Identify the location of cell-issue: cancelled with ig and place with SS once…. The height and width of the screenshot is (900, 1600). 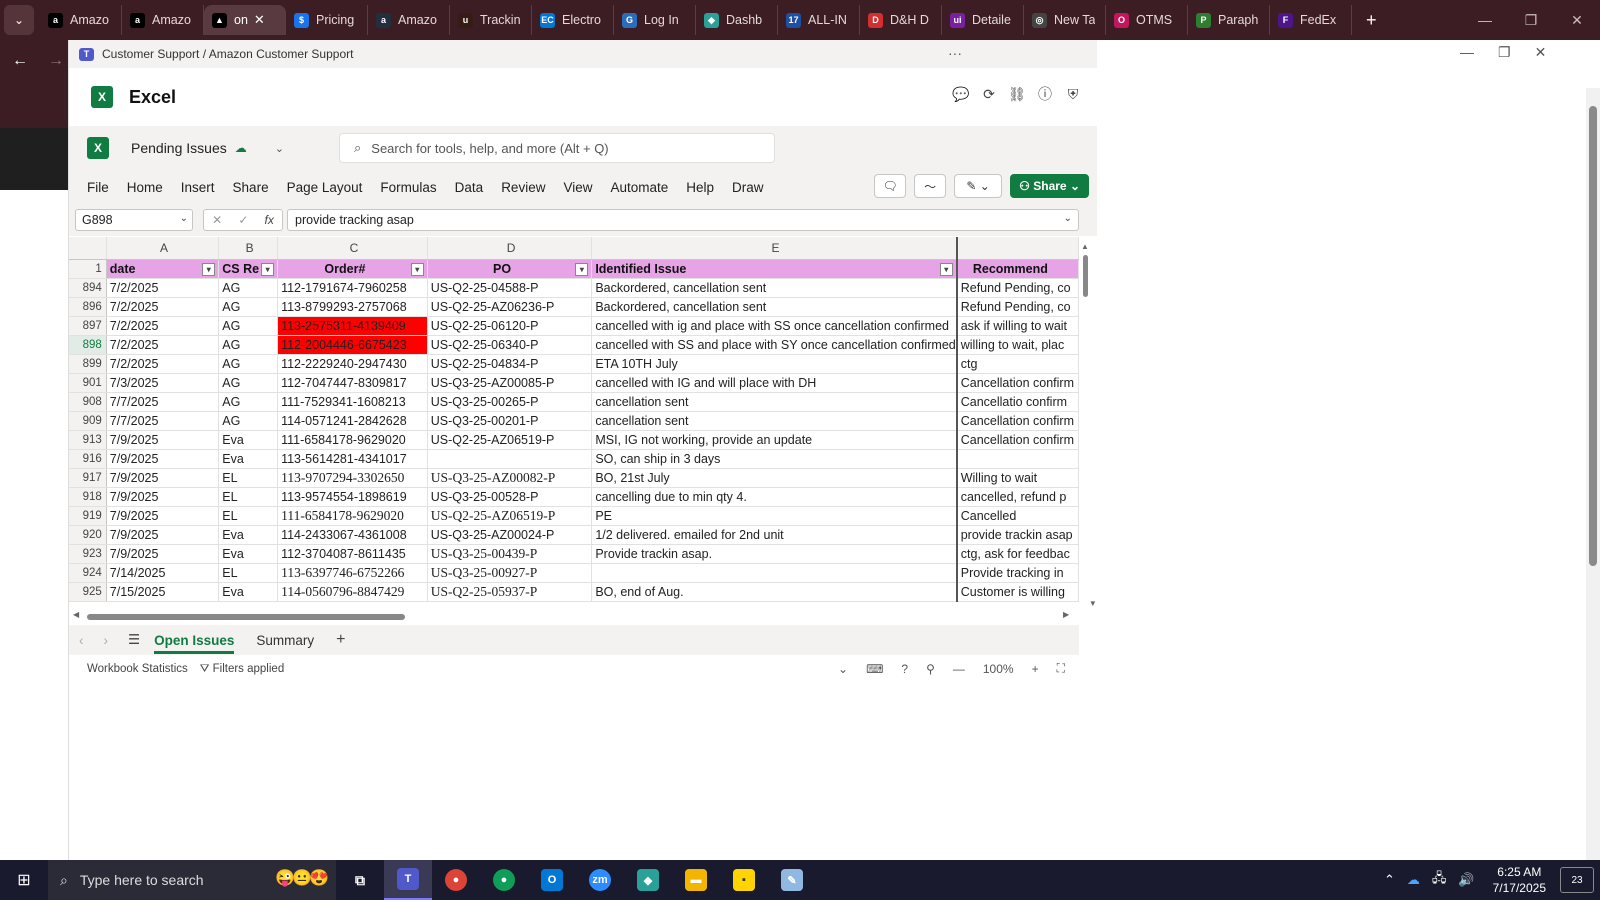
(774, 326).